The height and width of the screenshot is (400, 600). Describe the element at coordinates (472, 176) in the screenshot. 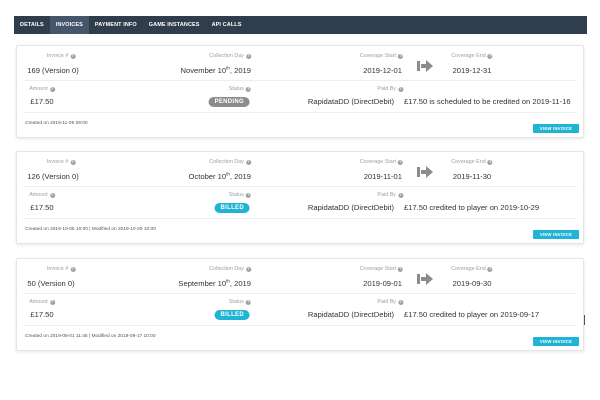

I see `coverage-end: 2019-11-30` at that location.